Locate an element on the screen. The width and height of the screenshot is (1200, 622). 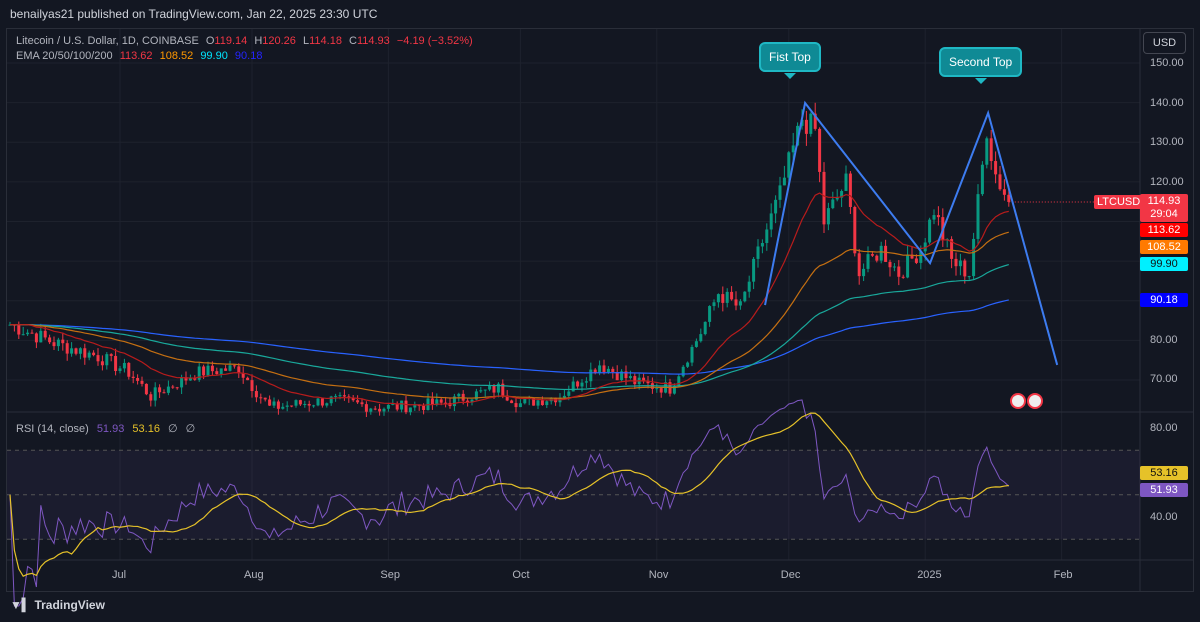
time-tick: 2025 is located at coordinates (929, 575).